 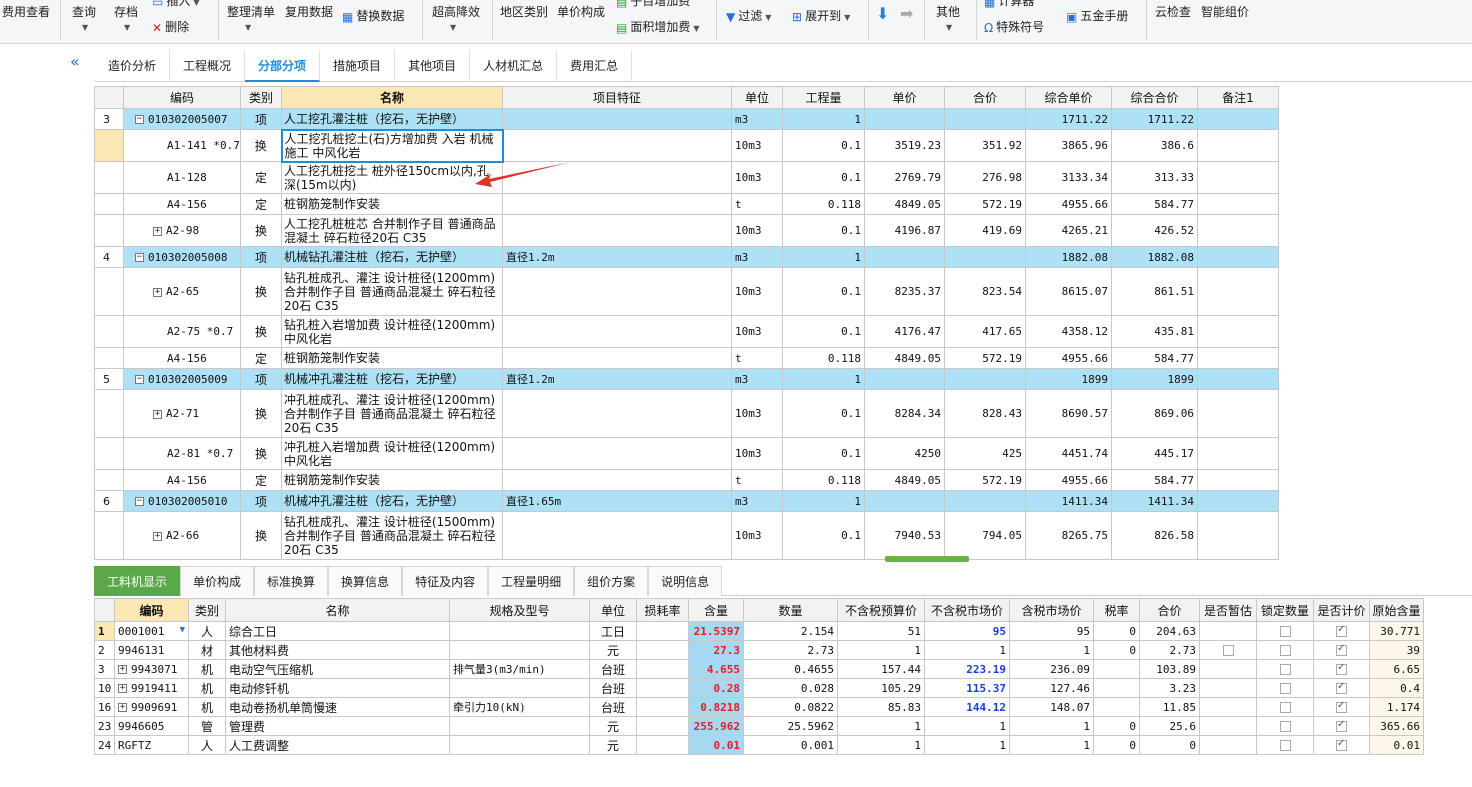 What do you see at coordinates (251, 20) in the screenshot?
I see `organize-list-button: 整理清单 ▼` at bounding box center [251, 20].